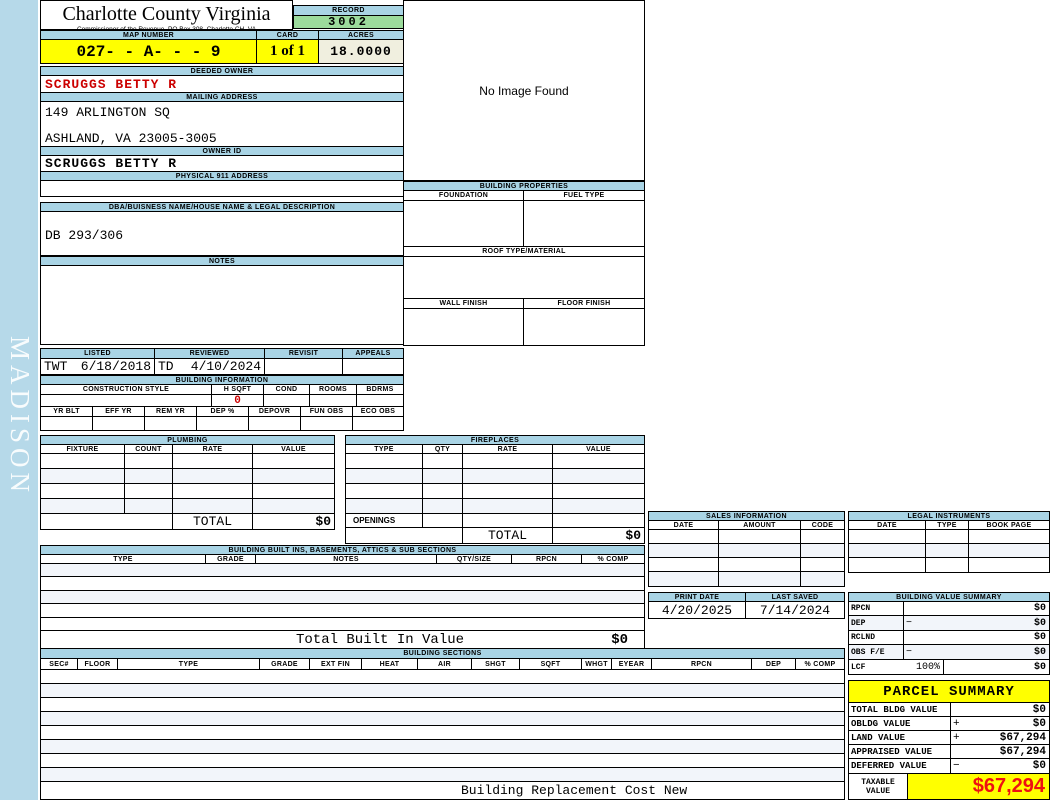  What do you see at coordinates (597, 664) in the screenshot?
I see `sections-col-whgt: WHGT` at bounding box center [597, 664].